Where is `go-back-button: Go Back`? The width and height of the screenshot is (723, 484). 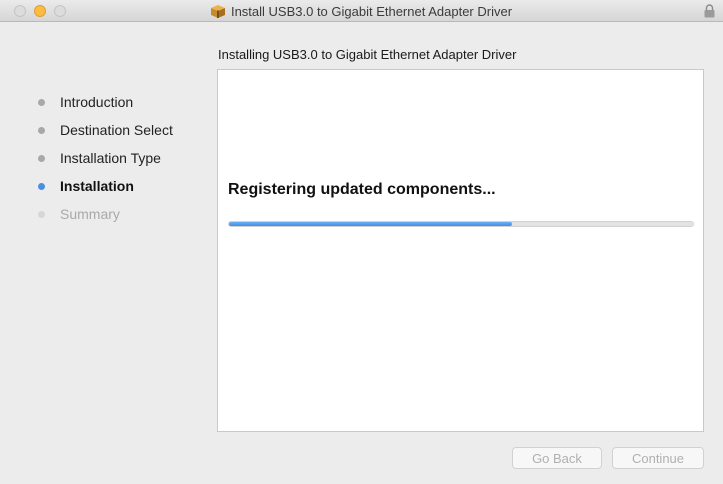
go-back-button: Go Back is located at coordinates (557, 458).